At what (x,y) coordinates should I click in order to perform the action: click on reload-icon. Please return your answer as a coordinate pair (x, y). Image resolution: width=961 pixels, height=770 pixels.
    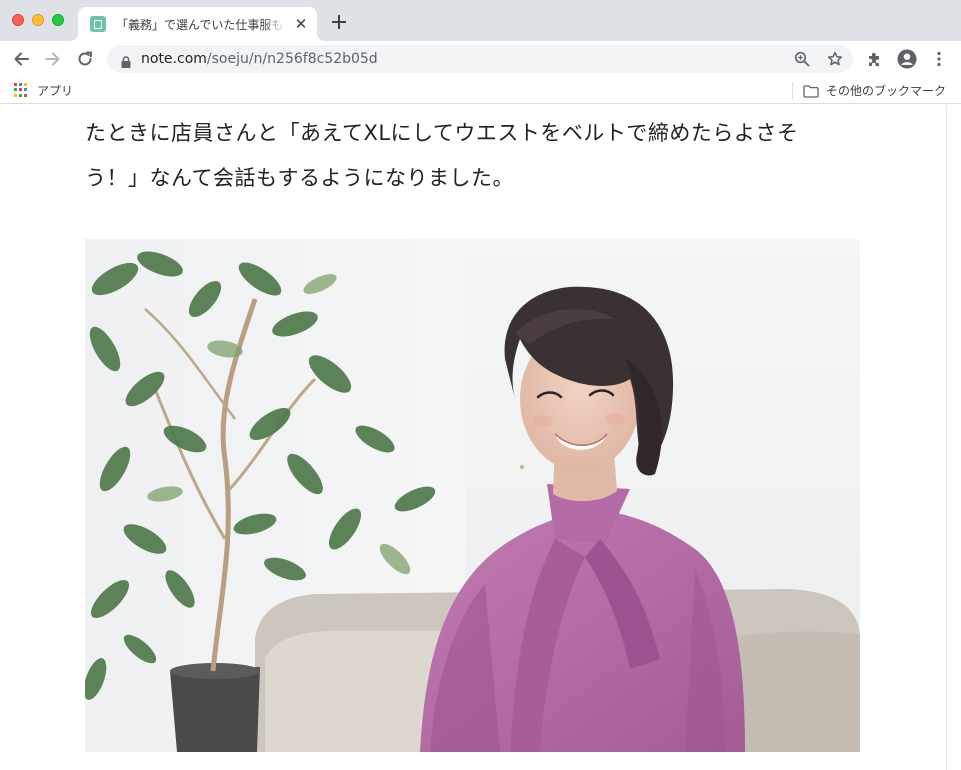
    Looking at the image, I should click on (85, 59).